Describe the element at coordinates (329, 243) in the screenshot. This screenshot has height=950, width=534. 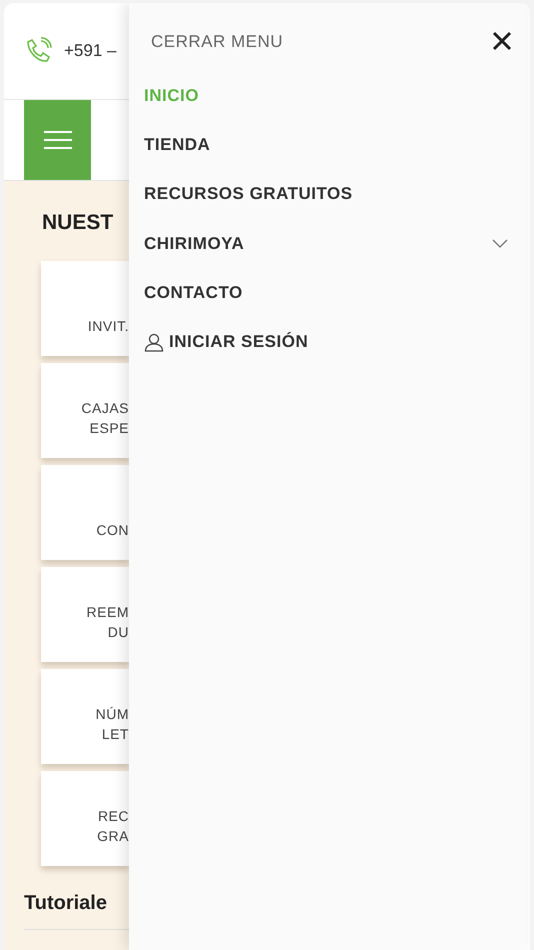
I see `menu-item: CHIRIMOYA` at that location.